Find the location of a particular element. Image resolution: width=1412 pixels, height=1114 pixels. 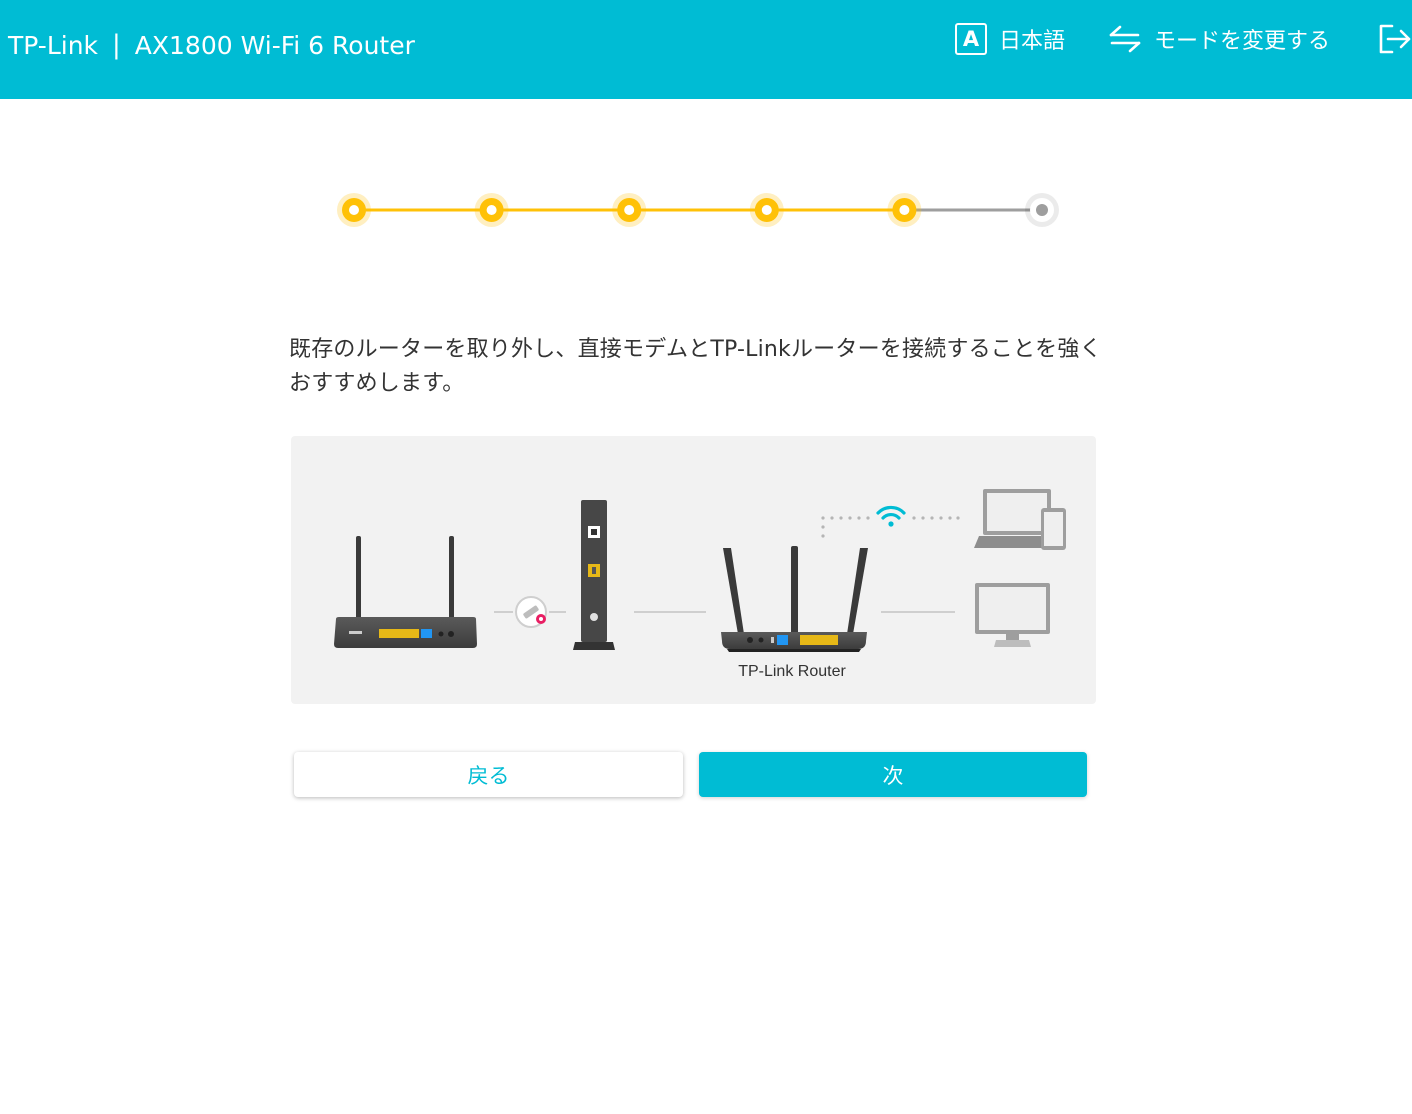

back-button: 戻る is located at coordinates (488, 774).